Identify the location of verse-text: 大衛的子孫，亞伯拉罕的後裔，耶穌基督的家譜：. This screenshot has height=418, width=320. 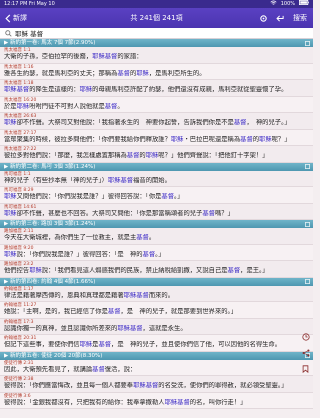
(73, 56).